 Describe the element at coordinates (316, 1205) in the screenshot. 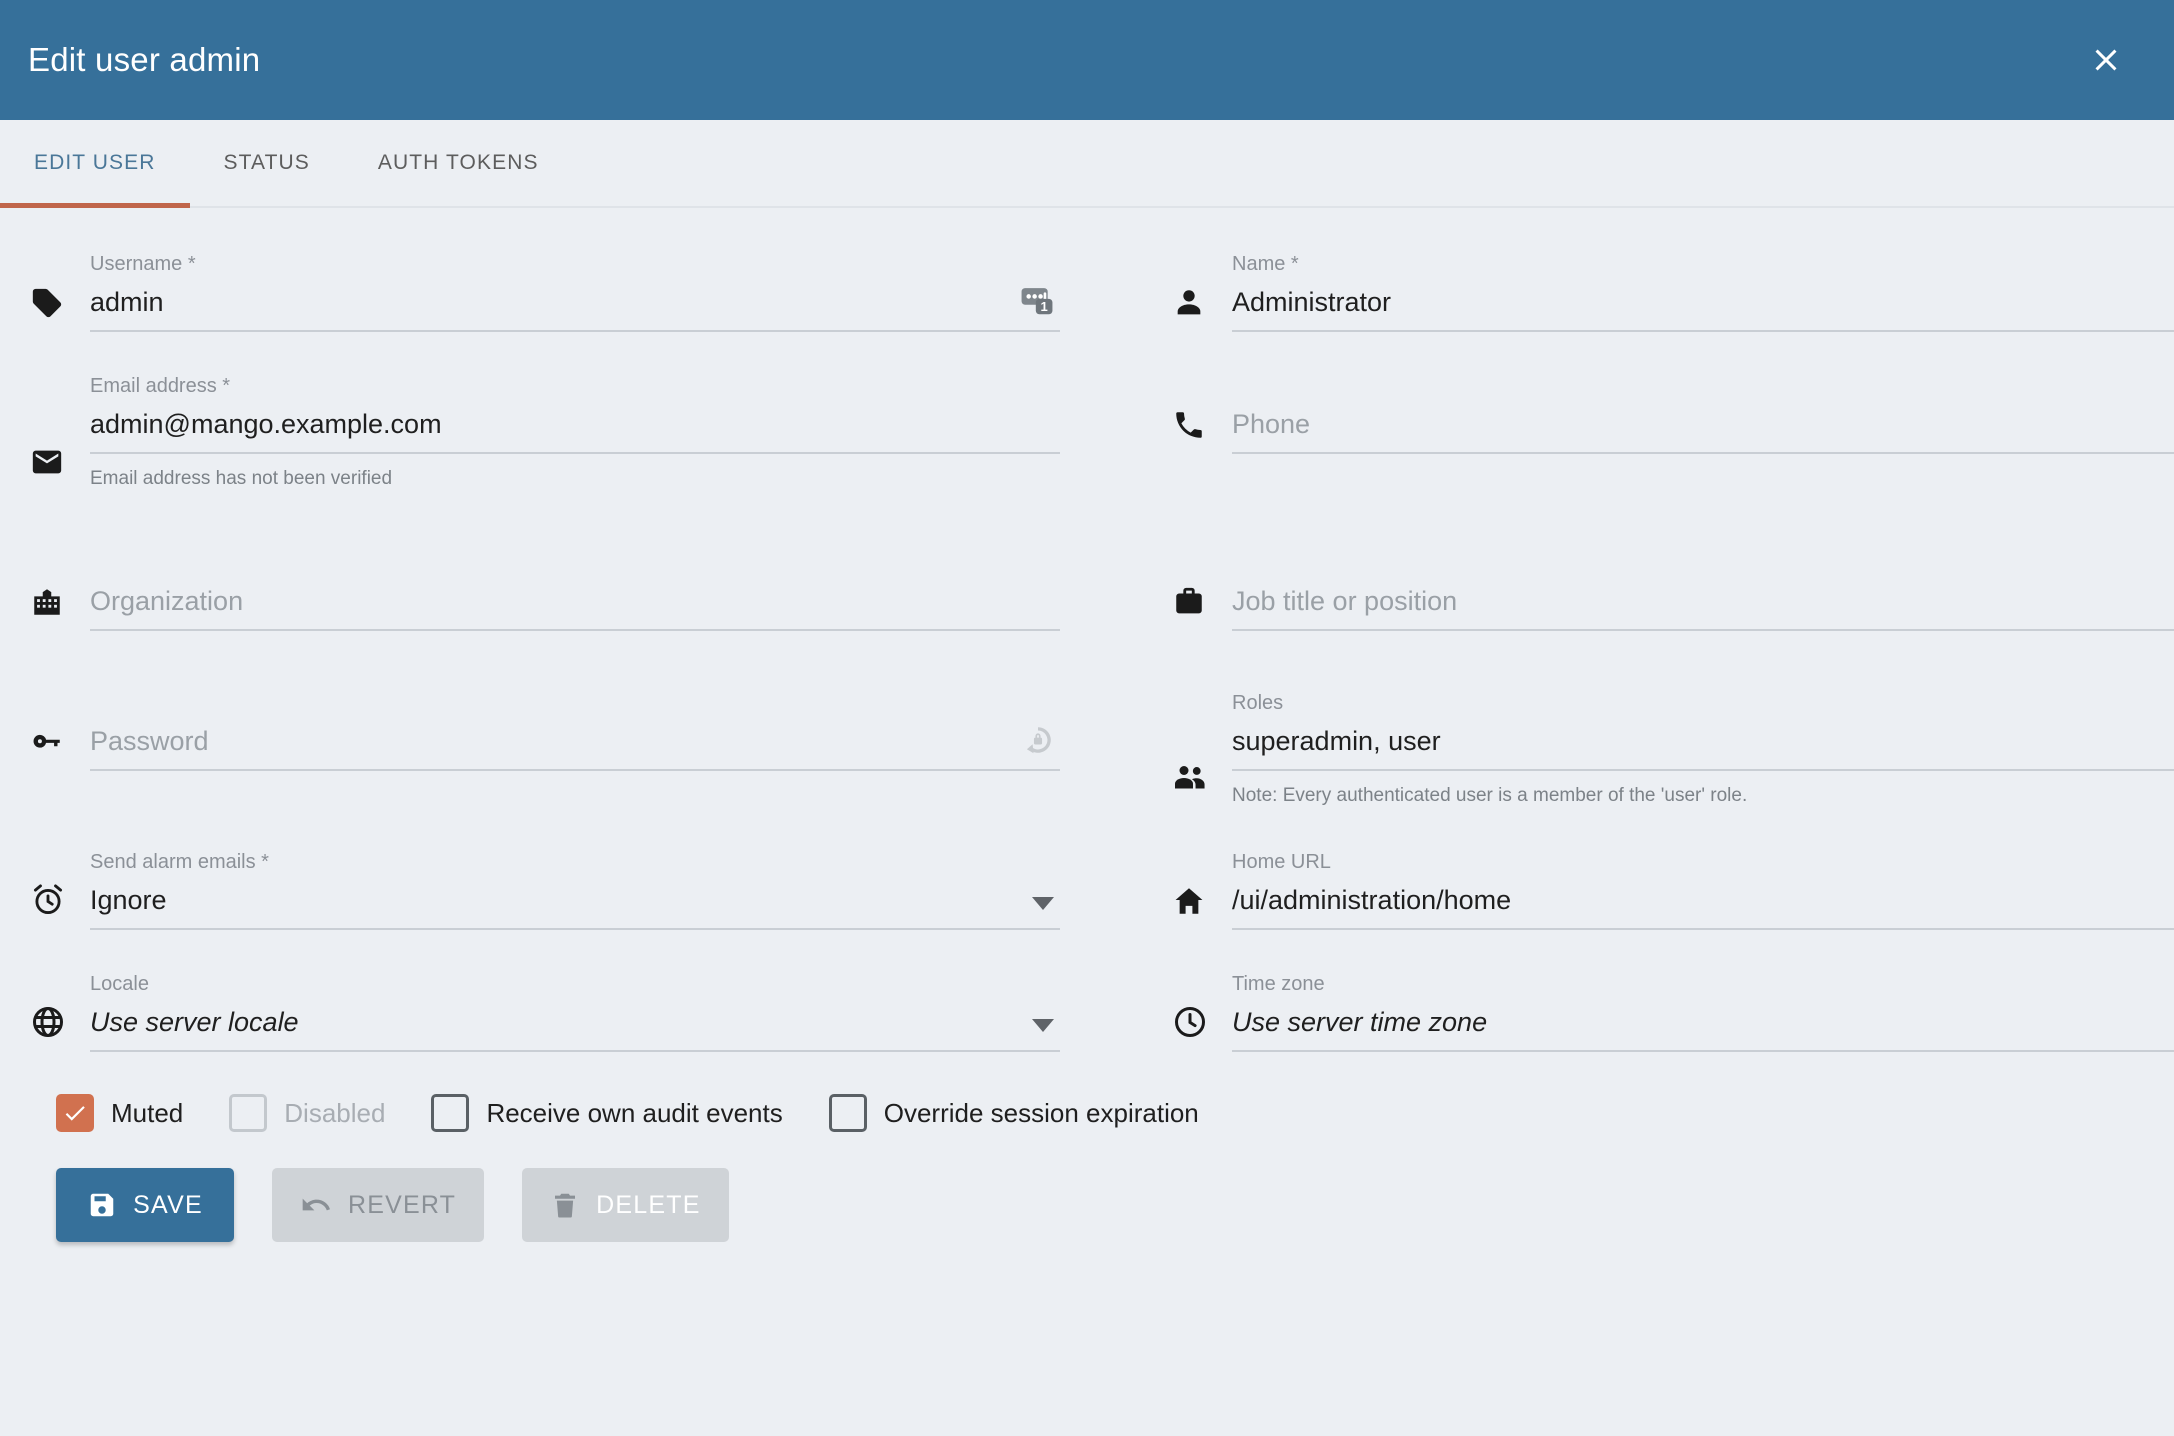

I see `undo-arrow-icon` at that location.